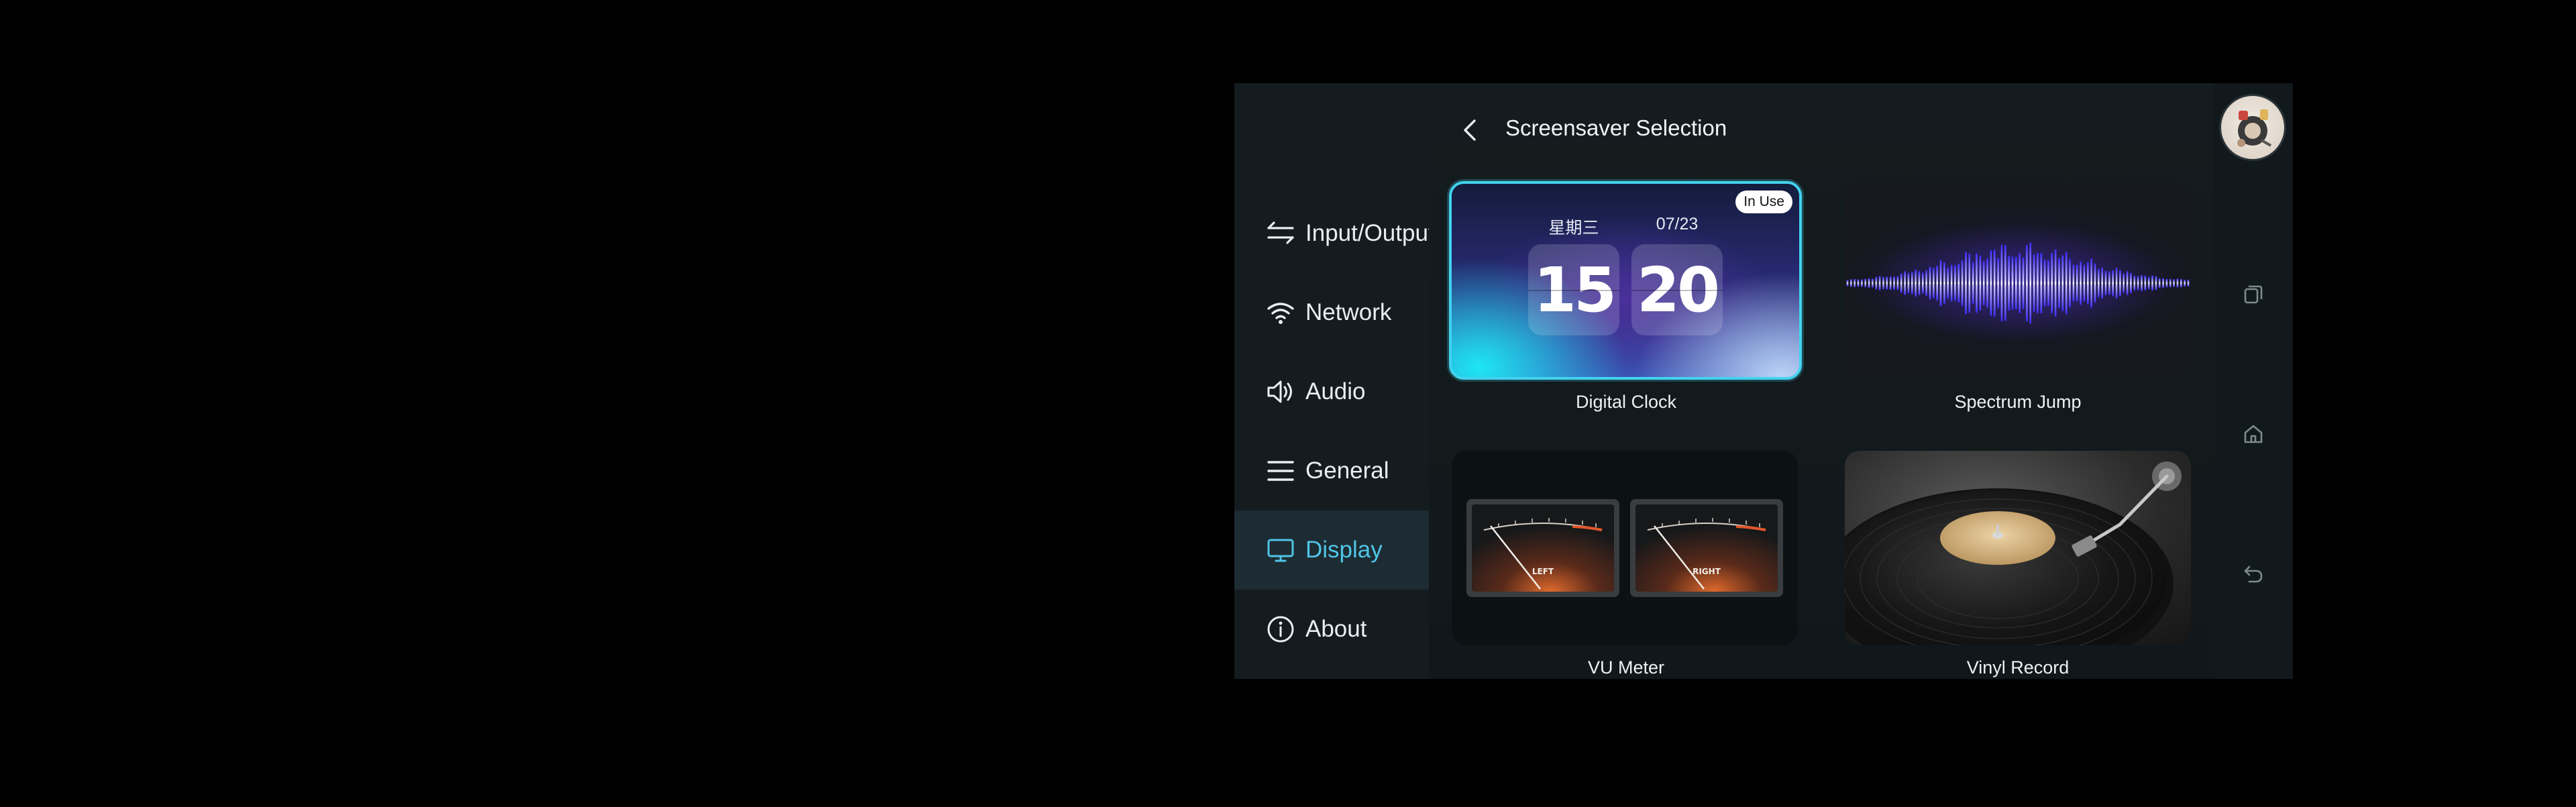 Image resolution: width=2576 pixels, height=807 pixels. I want to click on home-icon, so click(2253, 435).